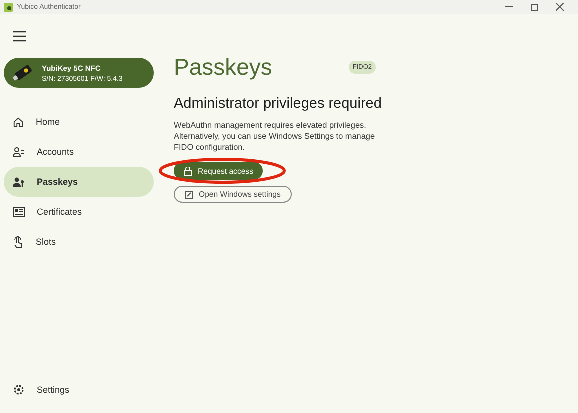 This screenshot has height=413, width=578. What do you see at coordinates (188, 171) in the screenshot?
I see `lock-icon` at bounding box center [188, 171].